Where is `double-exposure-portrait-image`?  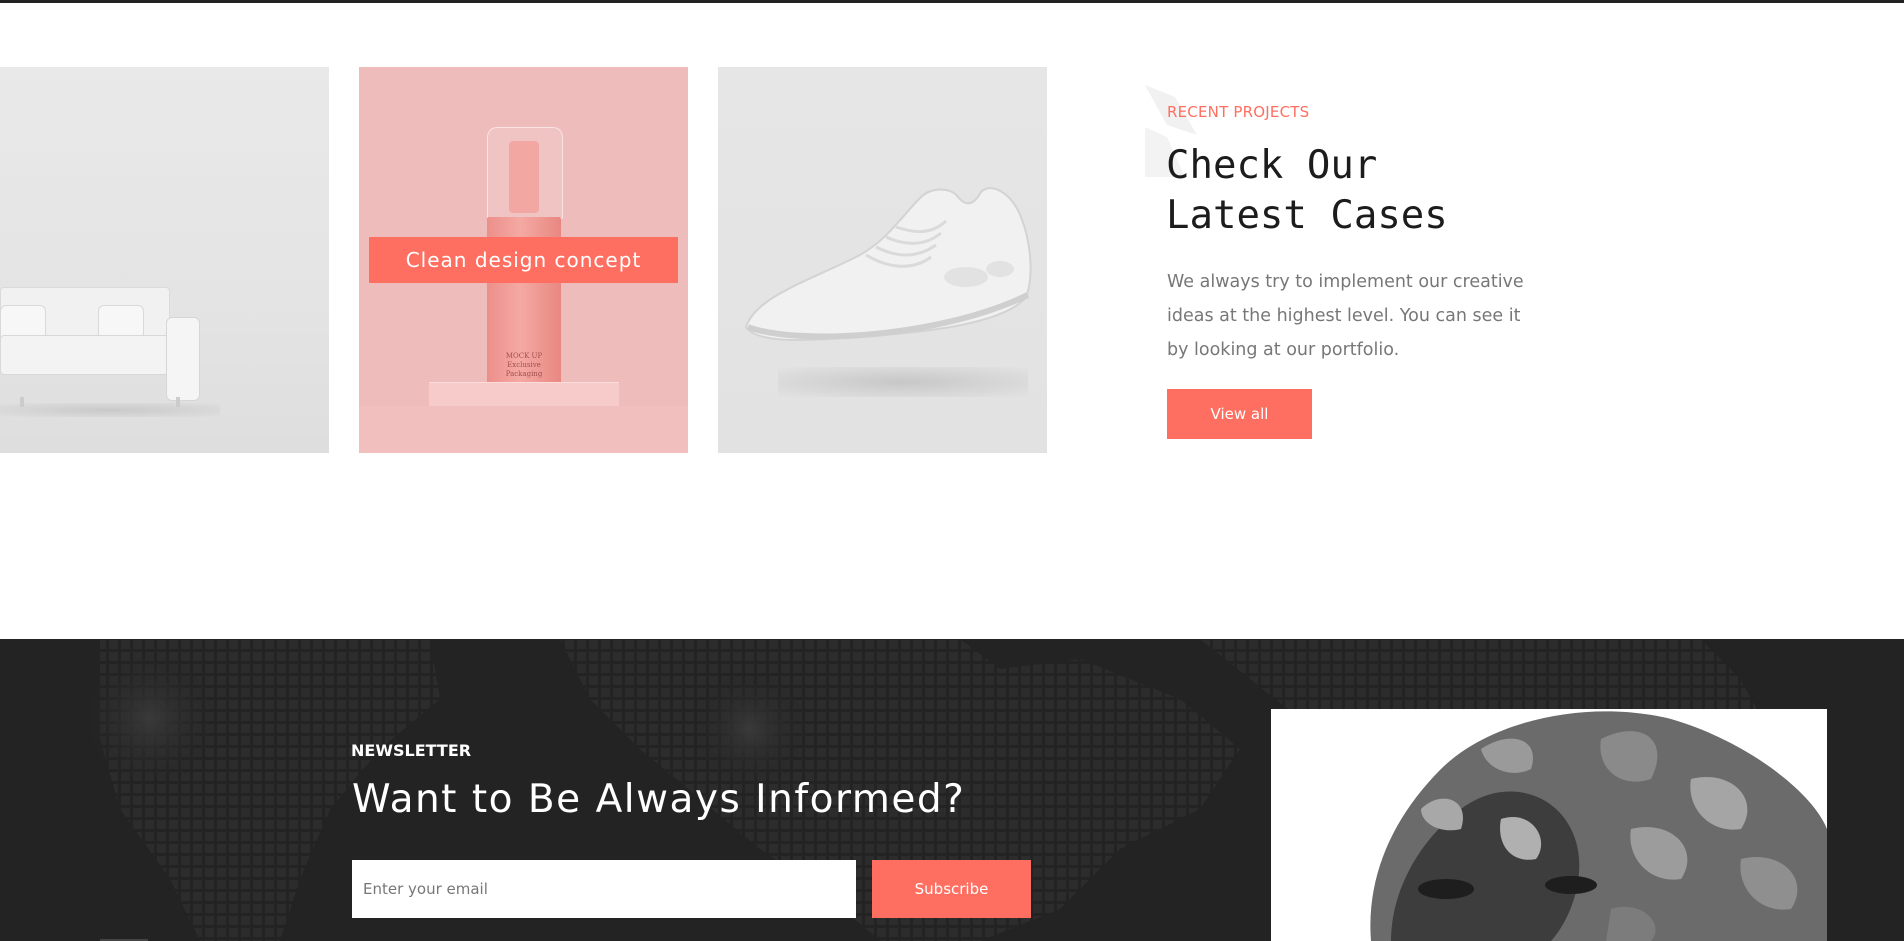 double-exposure-portrait-image is located at coordinates (1549, 825).